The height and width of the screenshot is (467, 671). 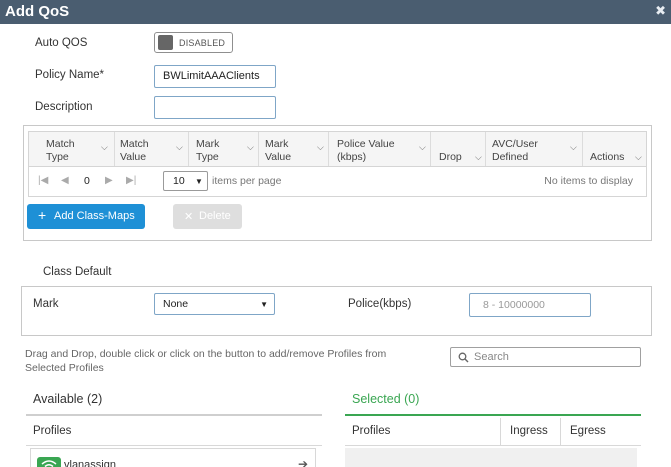 I want to click on page-number: 0, so click(x=87, y=181).